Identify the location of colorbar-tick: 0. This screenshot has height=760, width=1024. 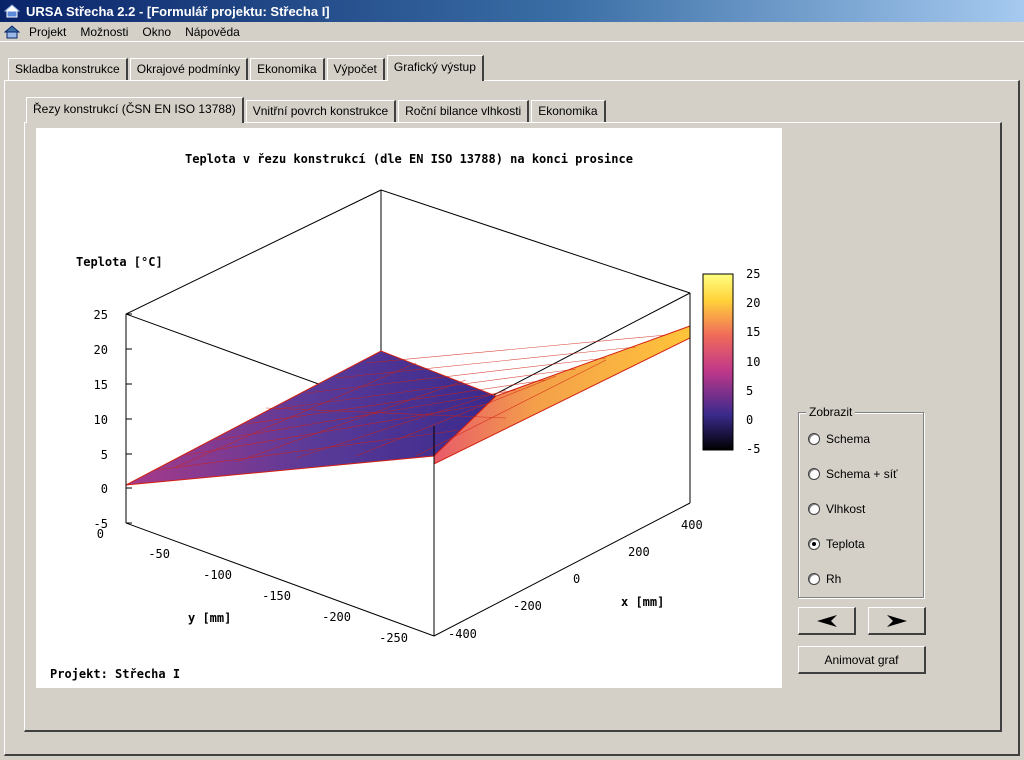
(749, 420).